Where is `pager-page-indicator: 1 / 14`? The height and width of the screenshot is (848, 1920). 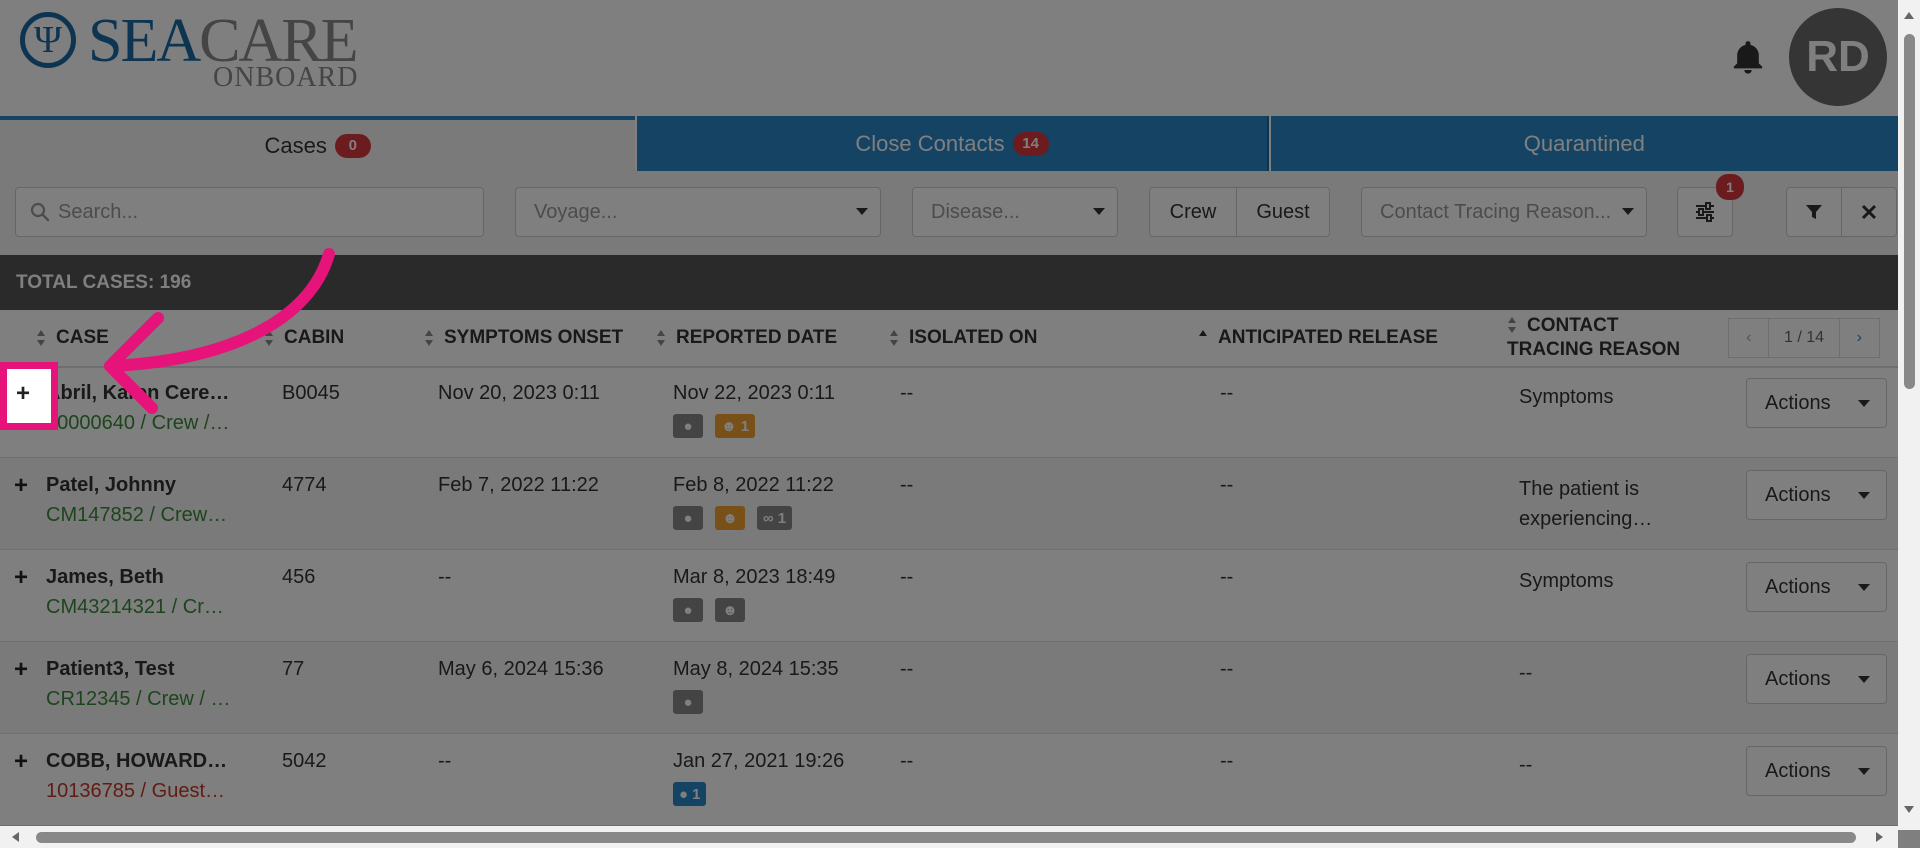
pager-page-indicator: 1 / 14 is located at coordinates (1804, 338).